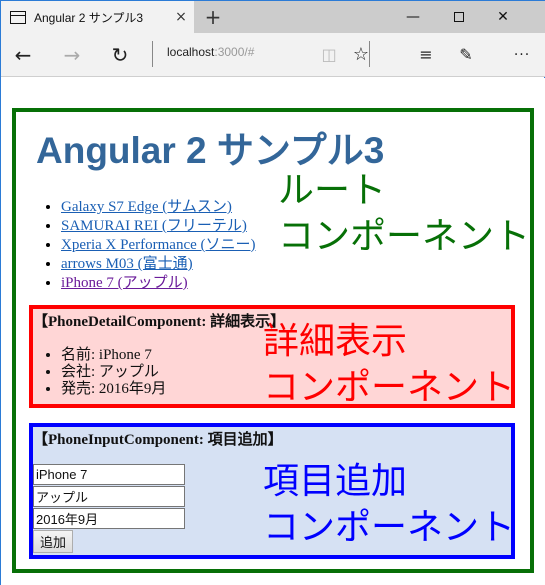 This screenshot has width=545, height=585. Describe the element at coordinates (335, 341) in the screenshot. I see `detail-label-line1: 詳細表示` at that location.